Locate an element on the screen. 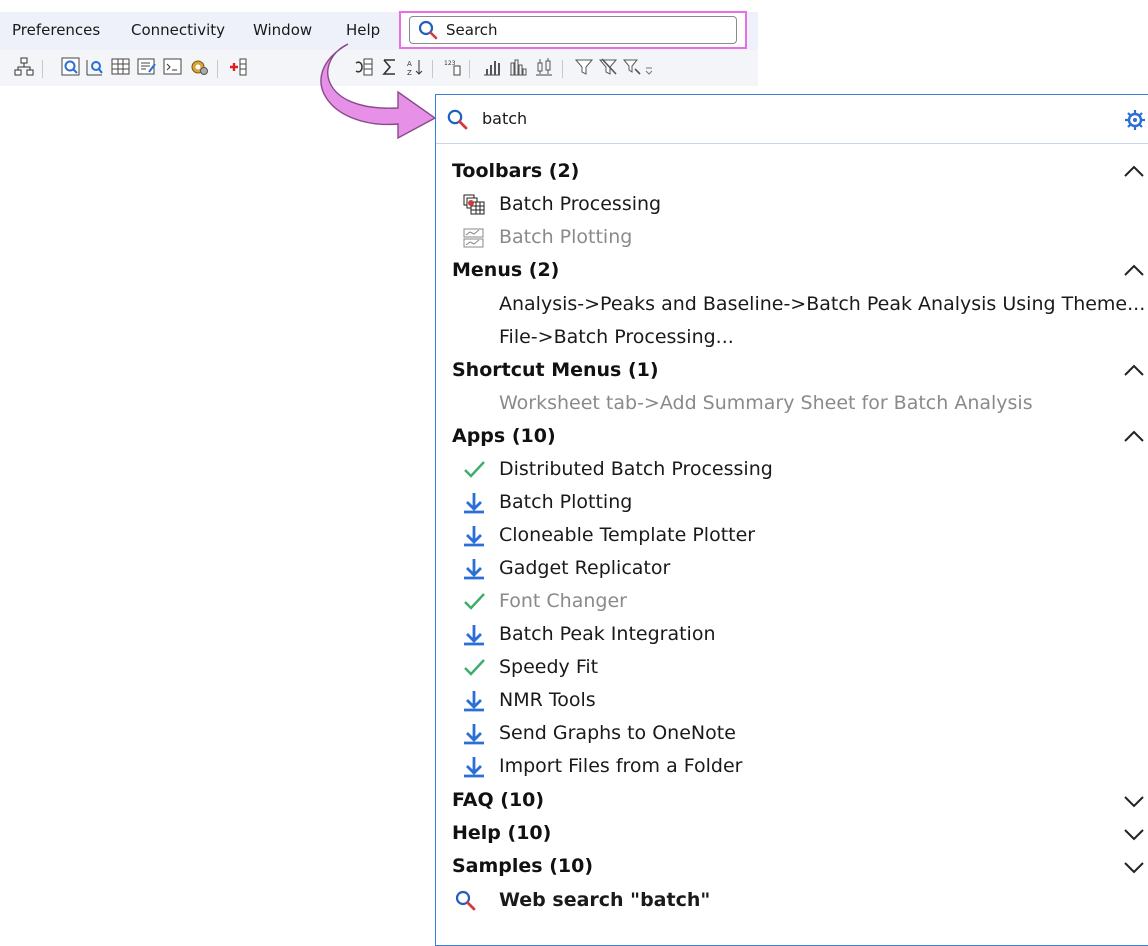 The image size is (1148, 946). menu-connectivity: Connectivity is located at coordinates (178, 30).